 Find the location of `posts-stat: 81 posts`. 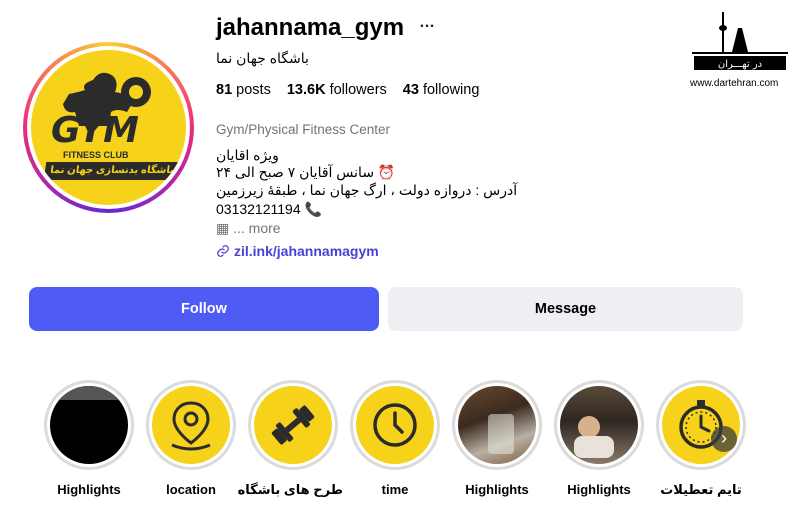

posts-stat: 81 posts is located at coordinates (243, 90).